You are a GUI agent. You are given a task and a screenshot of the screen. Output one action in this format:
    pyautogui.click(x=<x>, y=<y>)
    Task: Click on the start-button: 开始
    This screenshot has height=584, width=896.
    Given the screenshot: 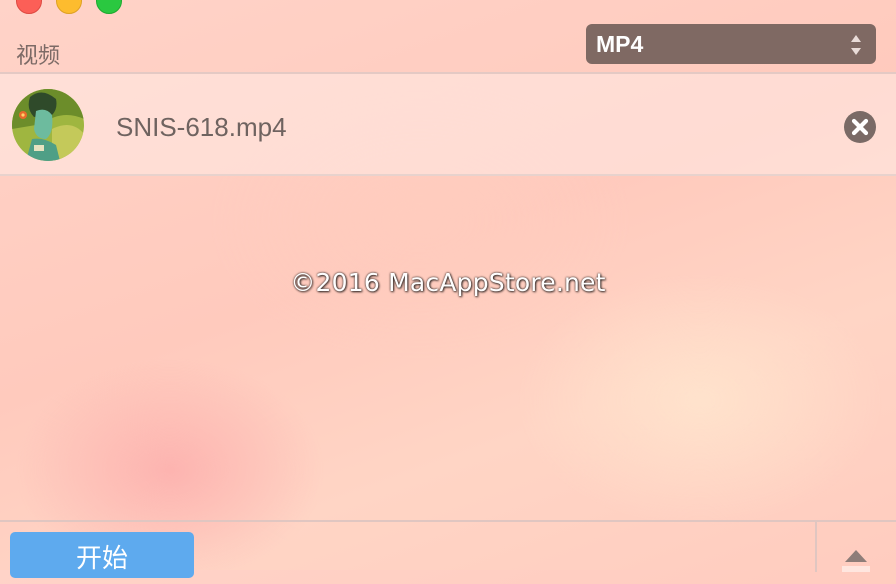 What is the action you would take?
    pyautogui.click(x=102, y=555)
    